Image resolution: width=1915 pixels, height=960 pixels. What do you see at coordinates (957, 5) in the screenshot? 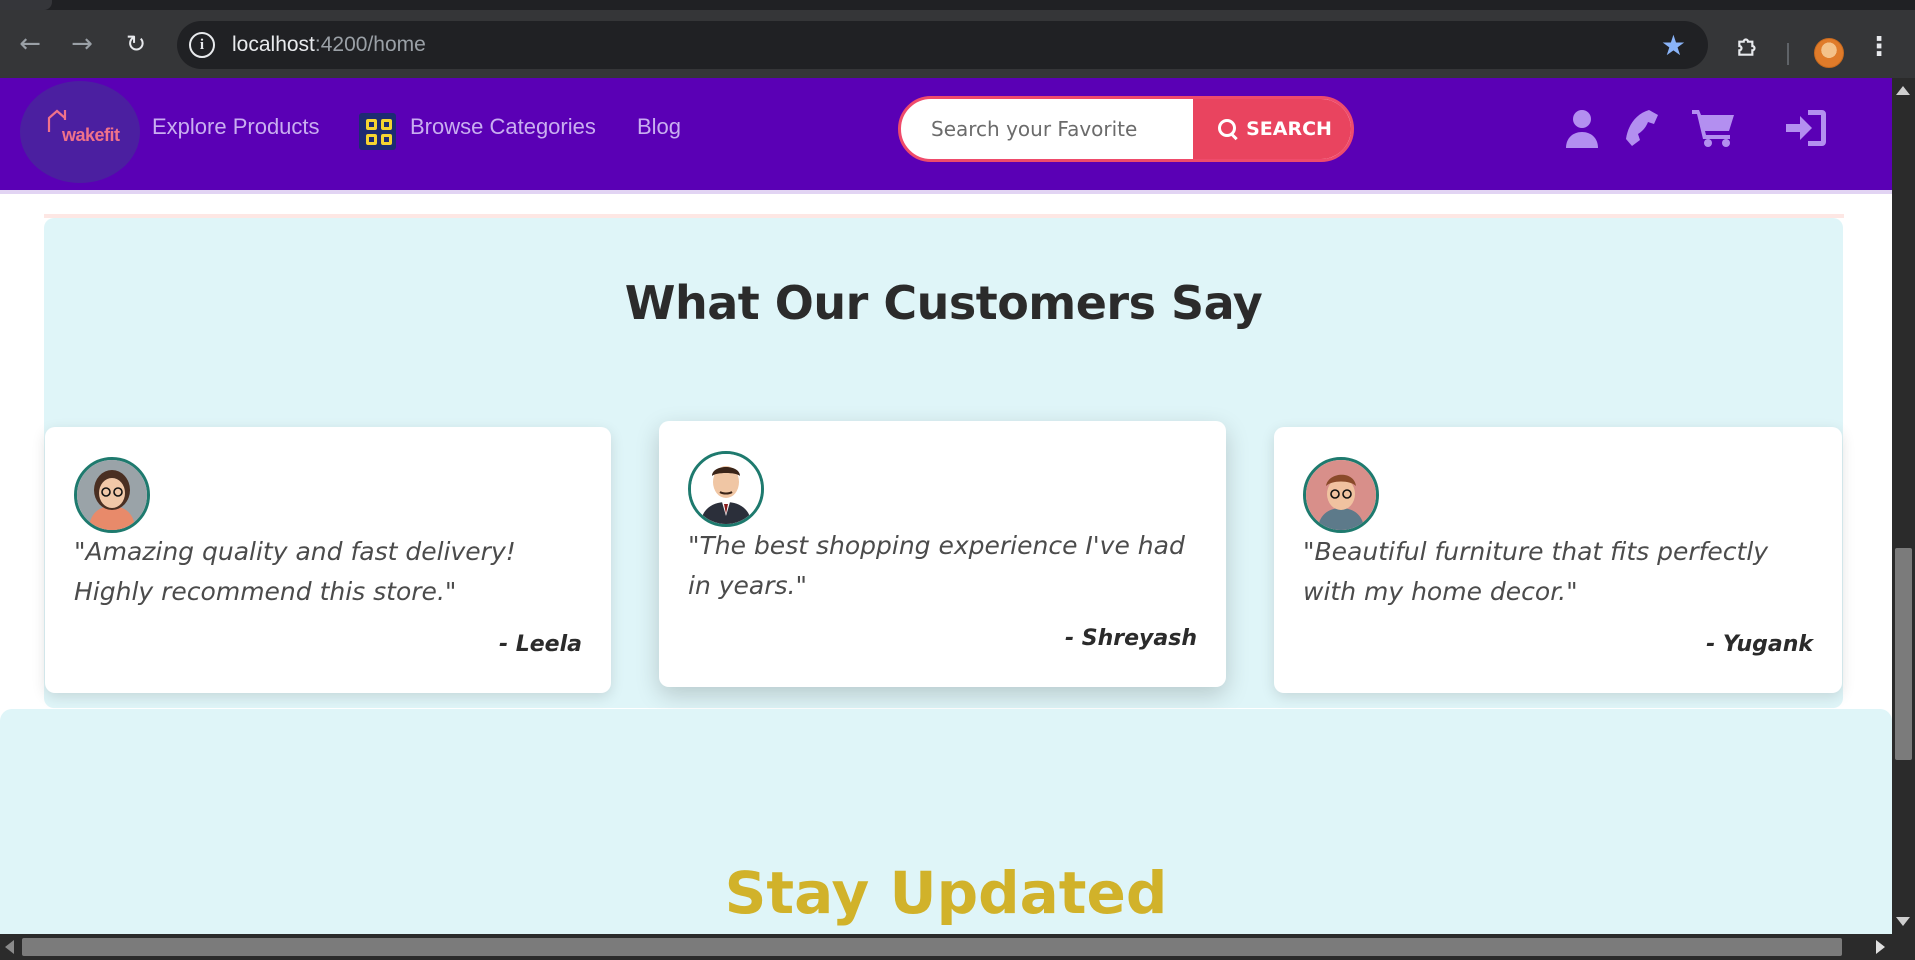
I see `tab-strip` at bounding box center [957, 5].